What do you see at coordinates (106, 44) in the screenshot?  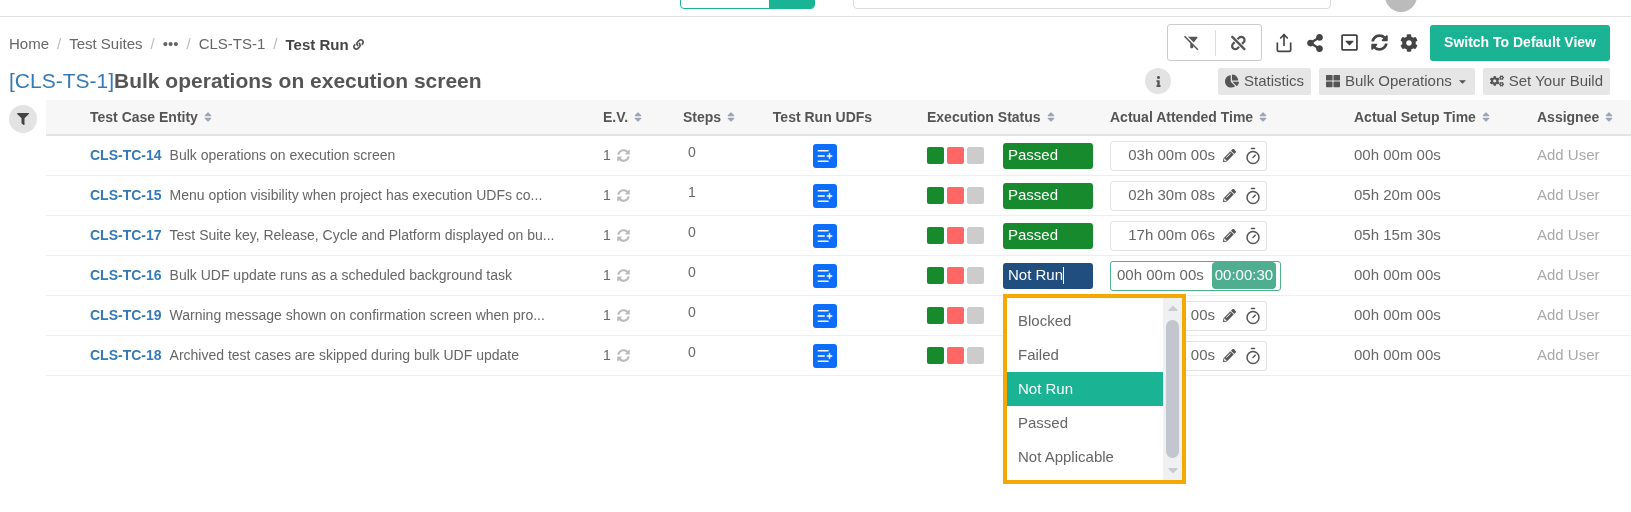 I see `breadcrumb-link: Test Suites` at bounding box center [106, 44].